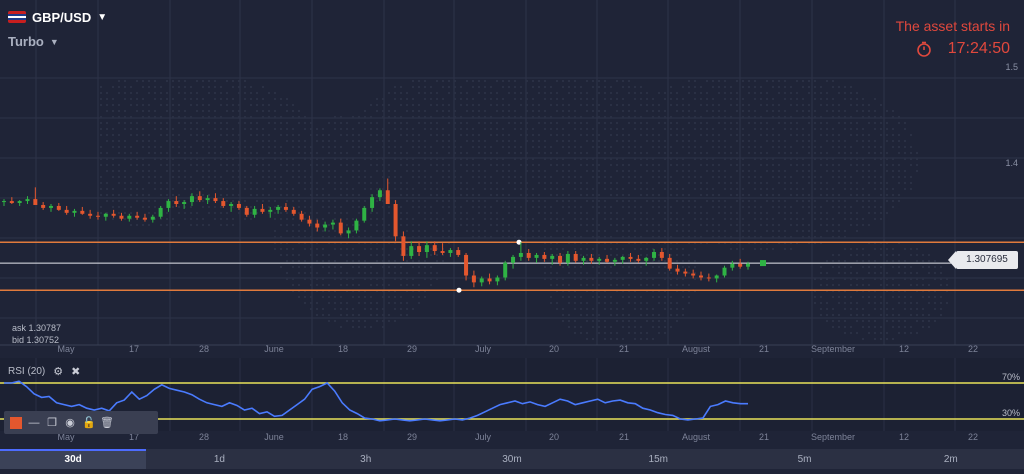 This screenshot has width=1024, height=474. What do you see at coordinates (36, 334) in the screenshot?
I see `quote-info: ask 1.30787 bid 1.30752` at bounding box center [36, 334].